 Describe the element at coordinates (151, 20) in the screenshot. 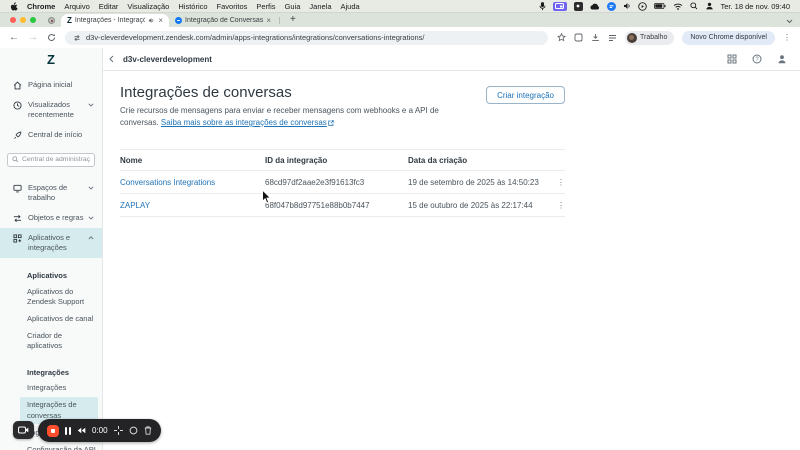

I see `tab-audio-icon` at that location.